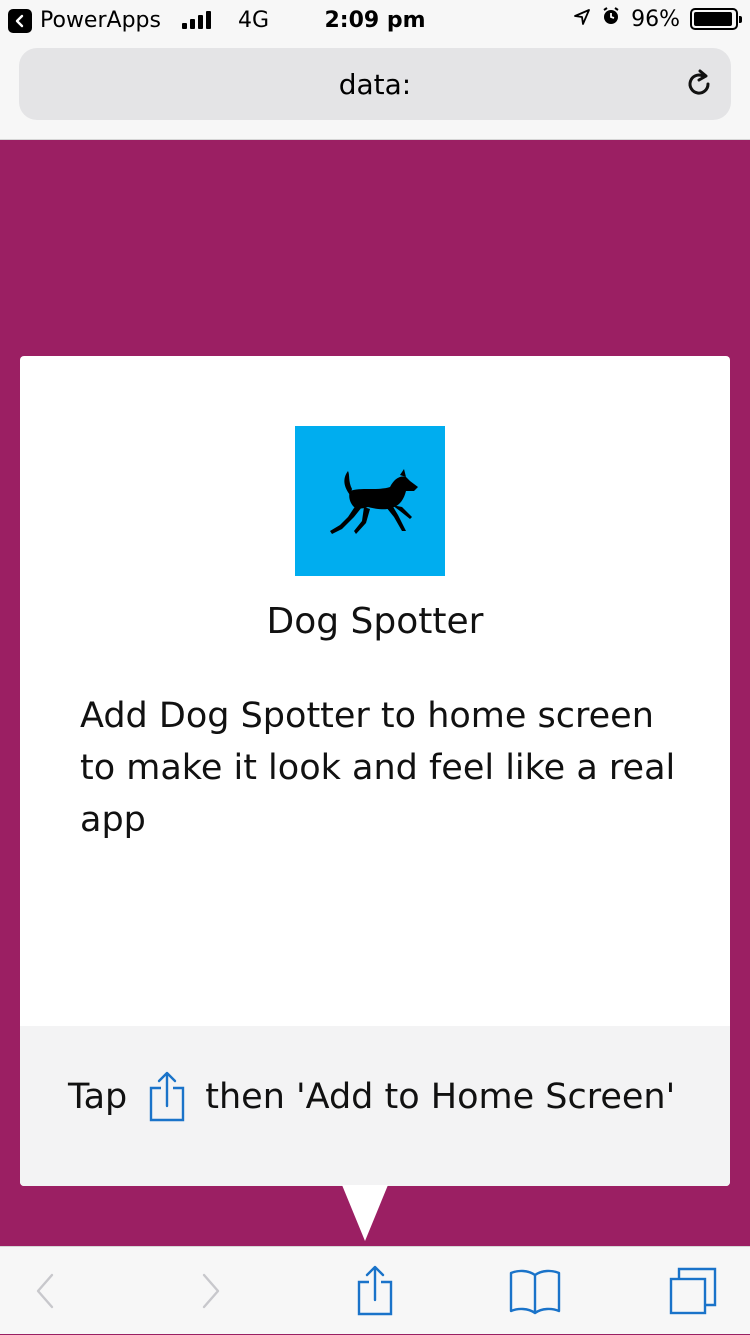  What do you see at coordinates (611, 19) in the screenshot?
I see `alarm-icon` at bounding box center [611, 19].